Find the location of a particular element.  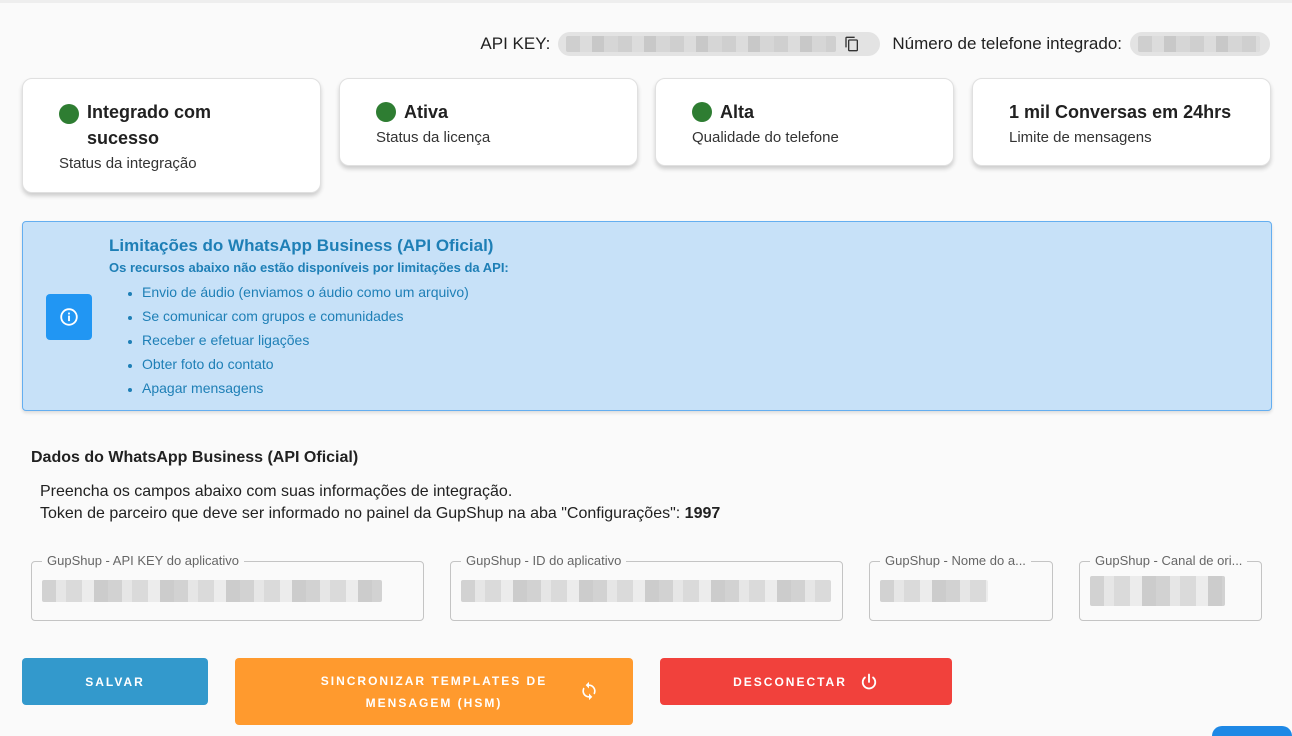

list-item: Apagar mensagens is located at coordinates (305, 390).